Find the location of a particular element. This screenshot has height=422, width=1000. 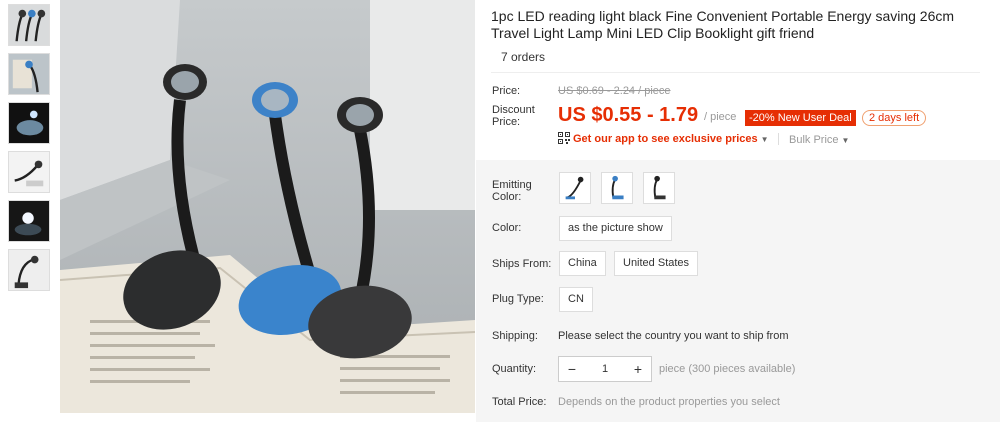

original-price: US $0.69 - 2.24 / piece is located at coordinates (614, 91).